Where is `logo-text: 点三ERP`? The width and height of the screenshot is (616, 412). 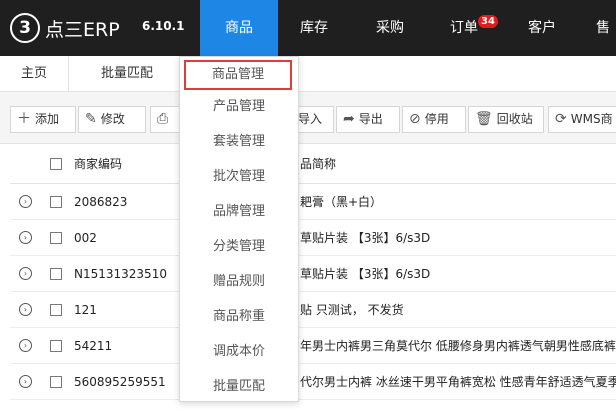
logo-text: 点三ERP is located at coordinates (82, 29).